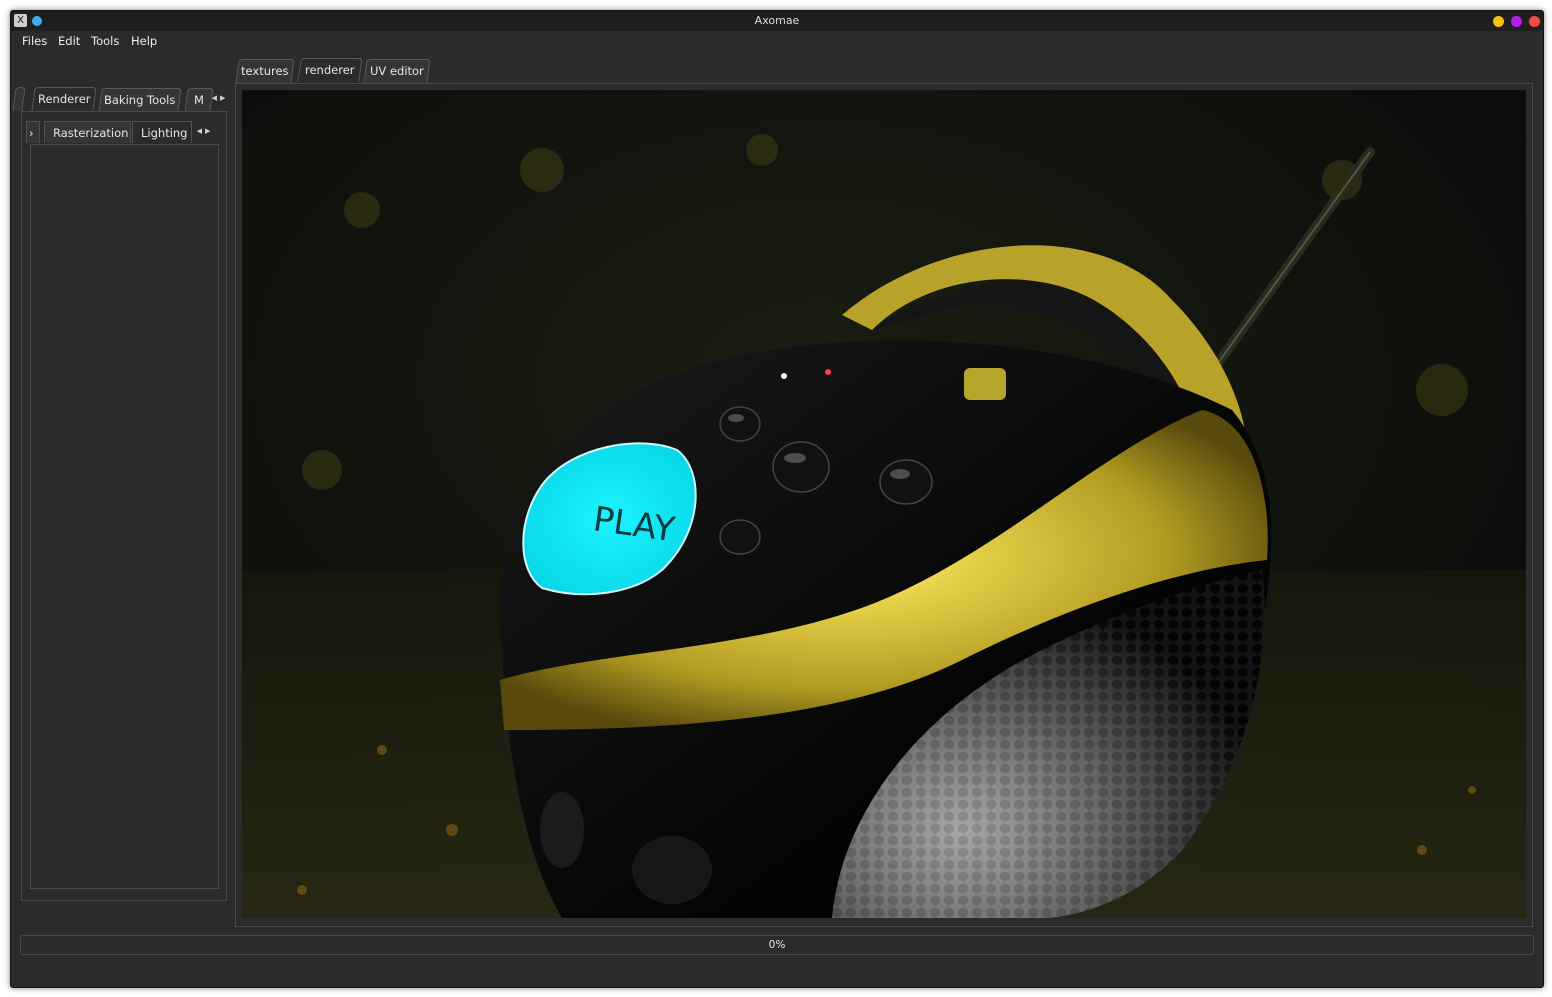 The height and width of the screenshot is (997, 1552). I want to click on menu-files: Files, so click(34, 41).